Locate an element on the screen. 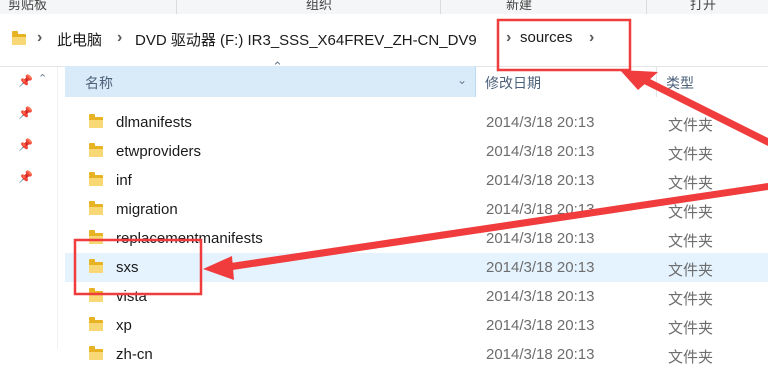  file-row-inf: inf 2014/3/18 20:13 文件夹 is located at coordinates (416, 180).